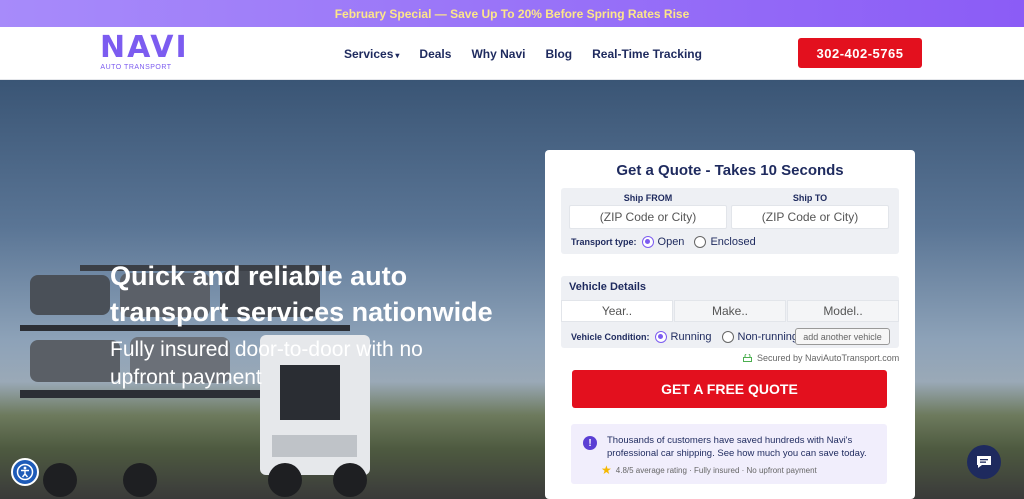 The image size is (1024, 499). Describe the element at coordinates (648, 217) in the screenshot. I see `ship-from-input` at that location.